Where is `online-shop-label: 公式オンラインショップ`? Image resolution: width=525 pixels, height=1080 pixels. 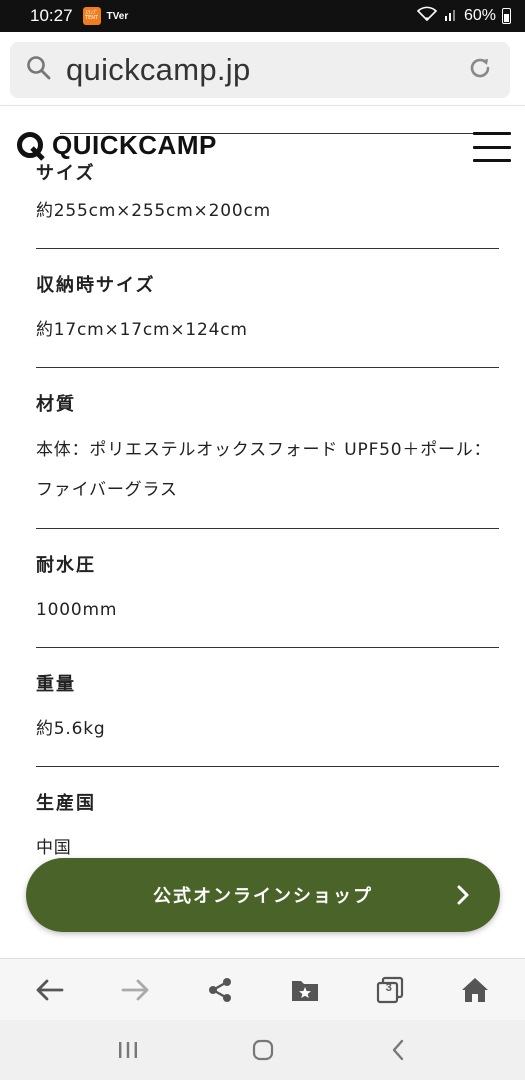 online-shop-label: 公式オンラインショップ is located at coordinates (263, 896).